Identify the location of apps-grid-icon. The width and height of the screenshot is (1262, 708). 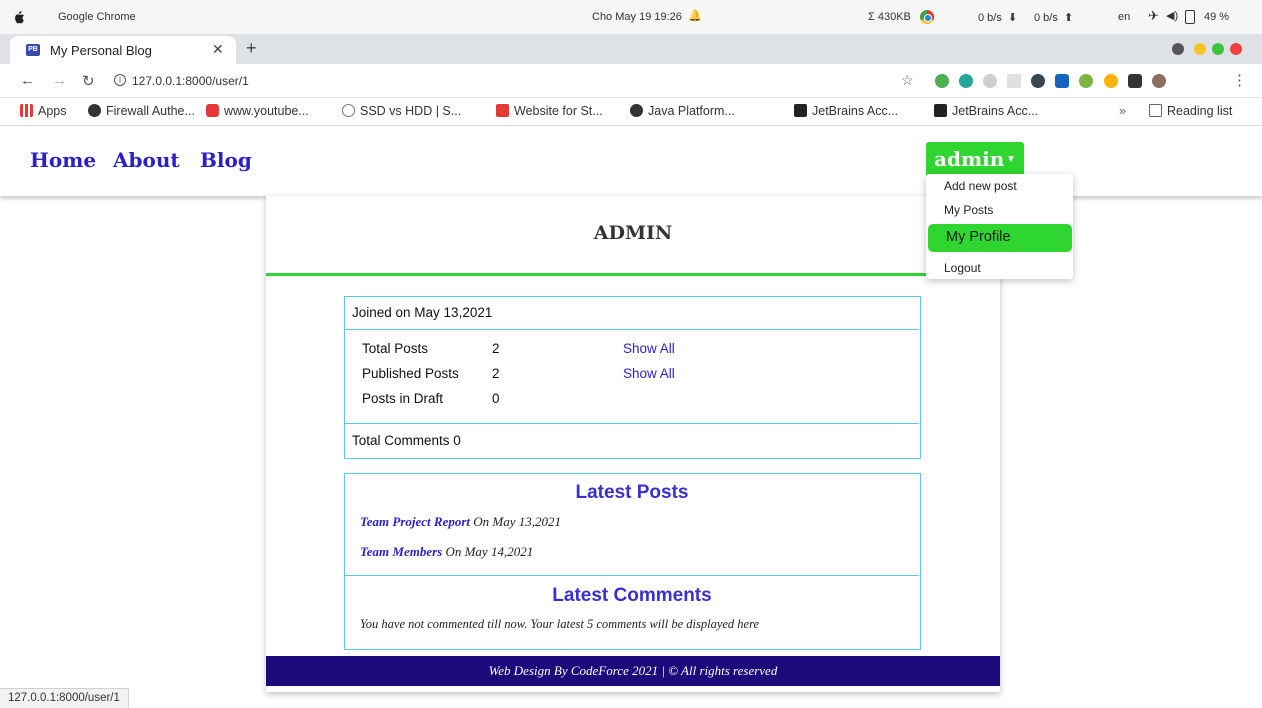
(26, 110).